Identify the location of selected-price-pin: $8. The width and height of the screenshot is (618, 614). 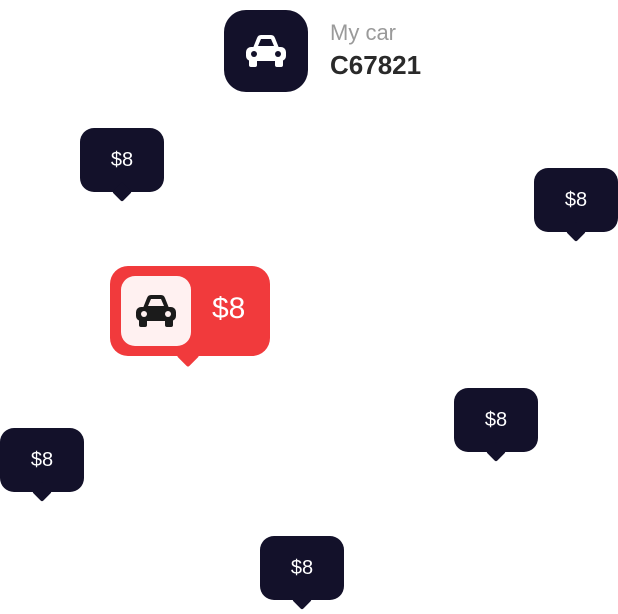
(190, 311).